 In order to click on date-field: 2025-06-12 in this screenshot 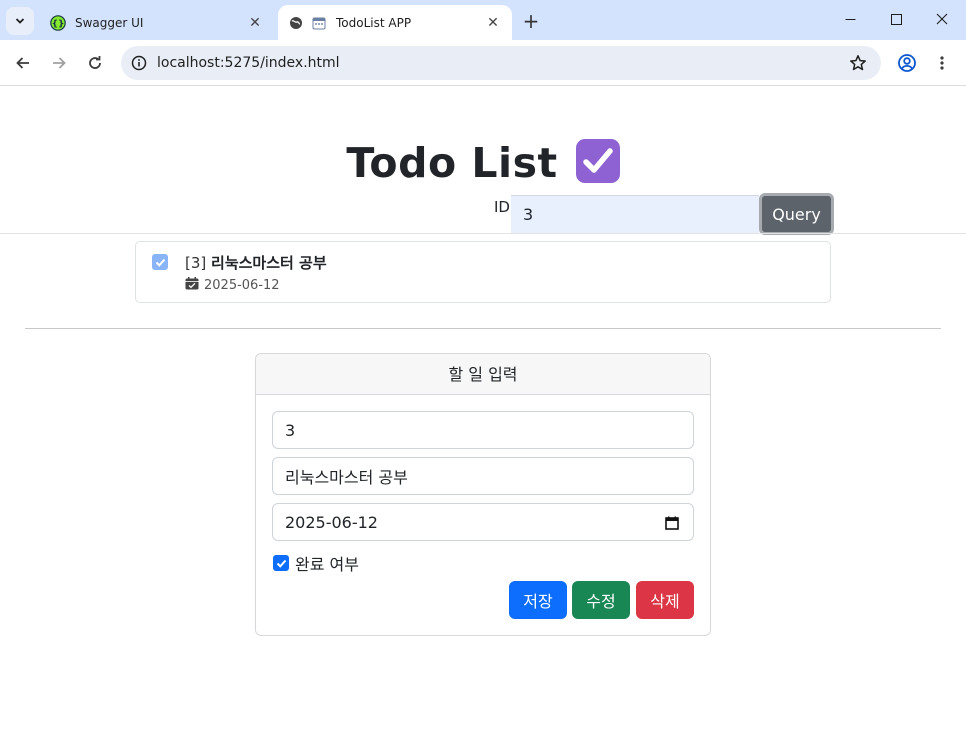, I will do `click(483, 522)`.